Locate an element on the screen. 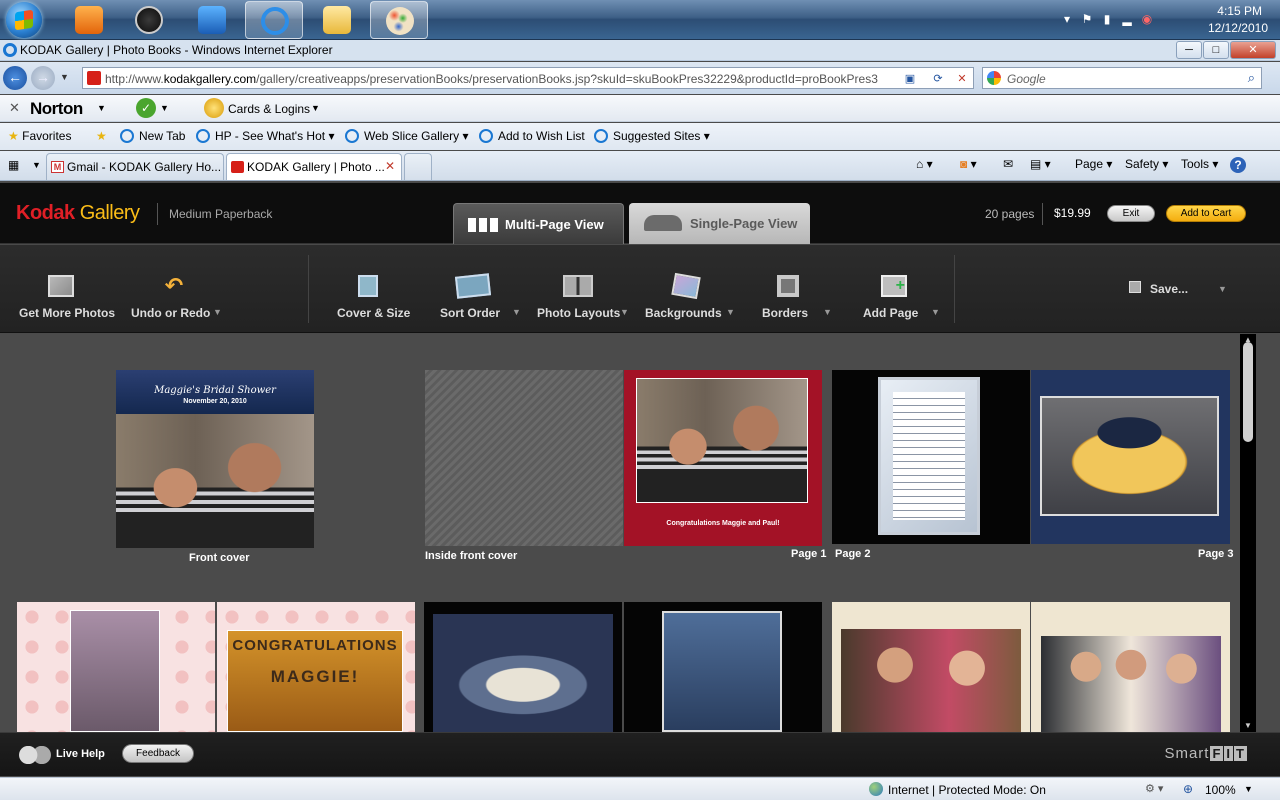 The width and height of the screenshot is (1280, 800). page-8-photo is located at coordinates (931, 680).